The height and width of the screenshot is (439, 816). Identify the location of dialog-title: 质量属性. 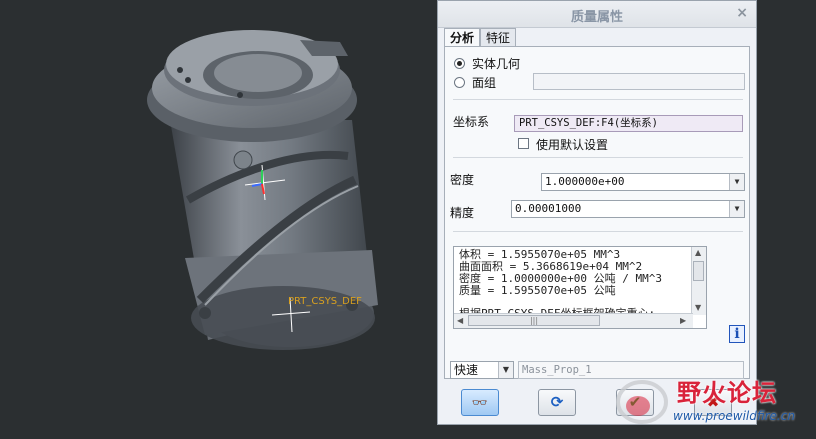
(596, 17).